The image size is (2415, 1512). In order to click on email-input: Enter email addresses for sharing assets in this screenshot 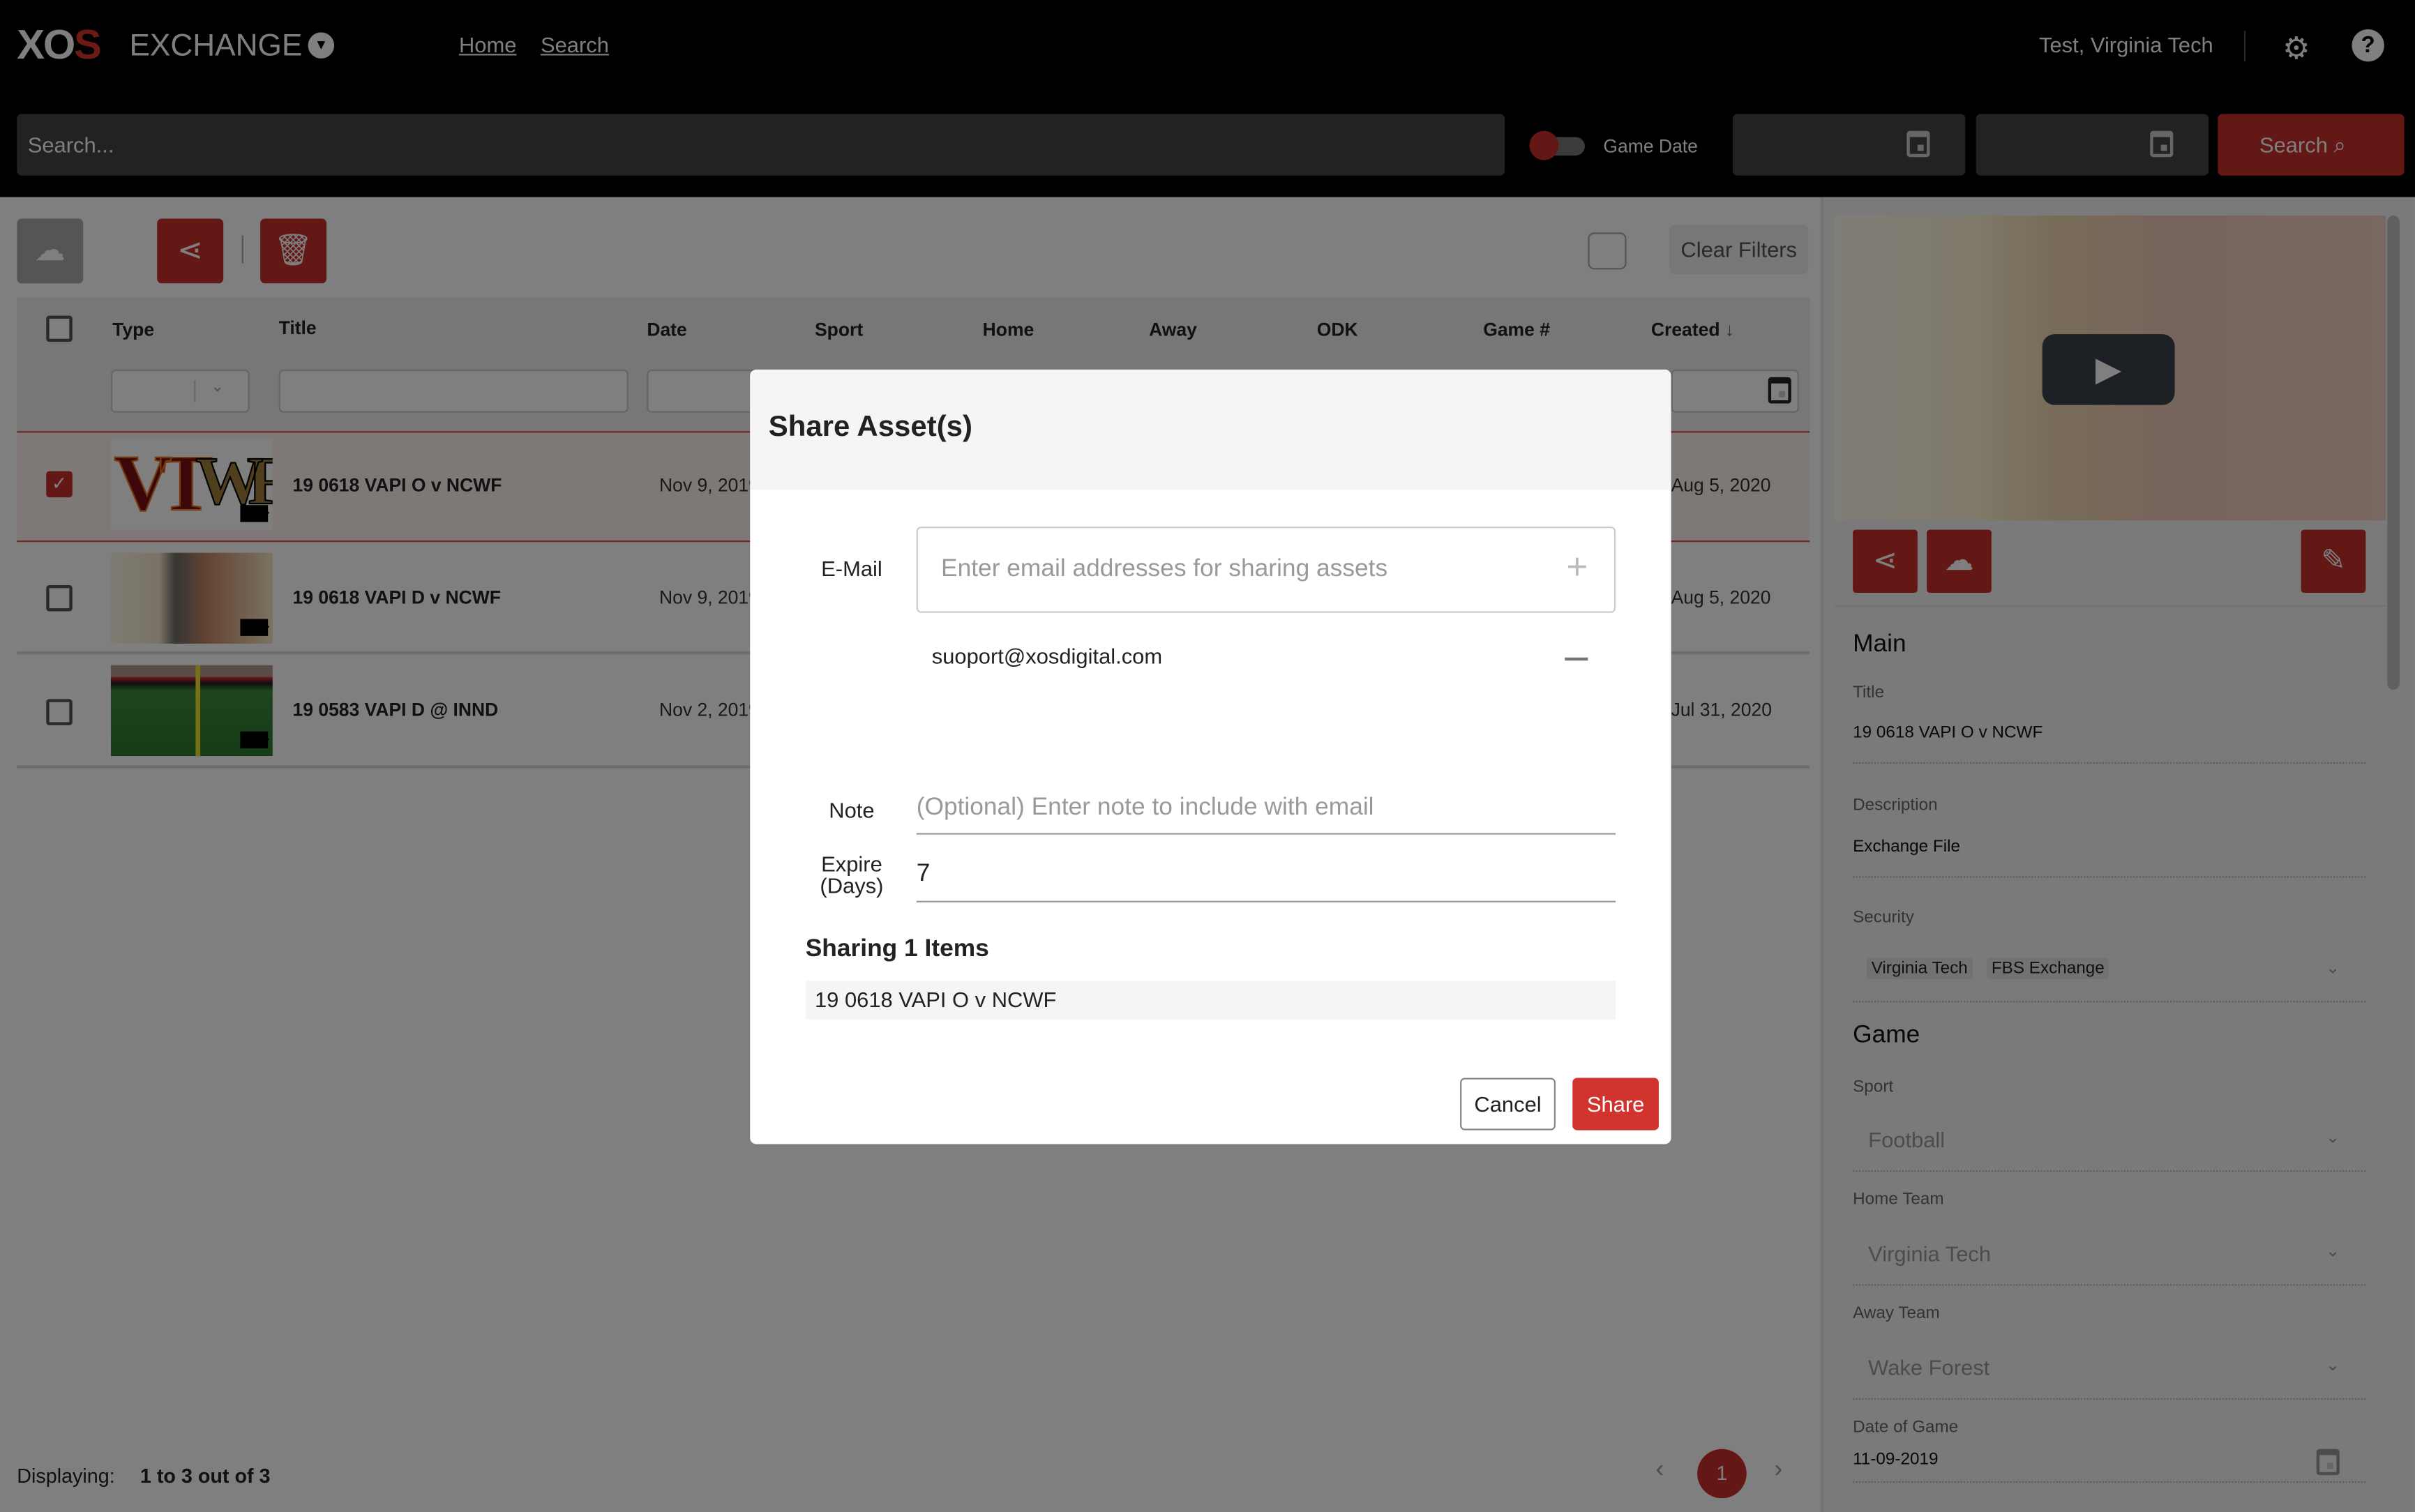, I will do `click(1266, 570)`.